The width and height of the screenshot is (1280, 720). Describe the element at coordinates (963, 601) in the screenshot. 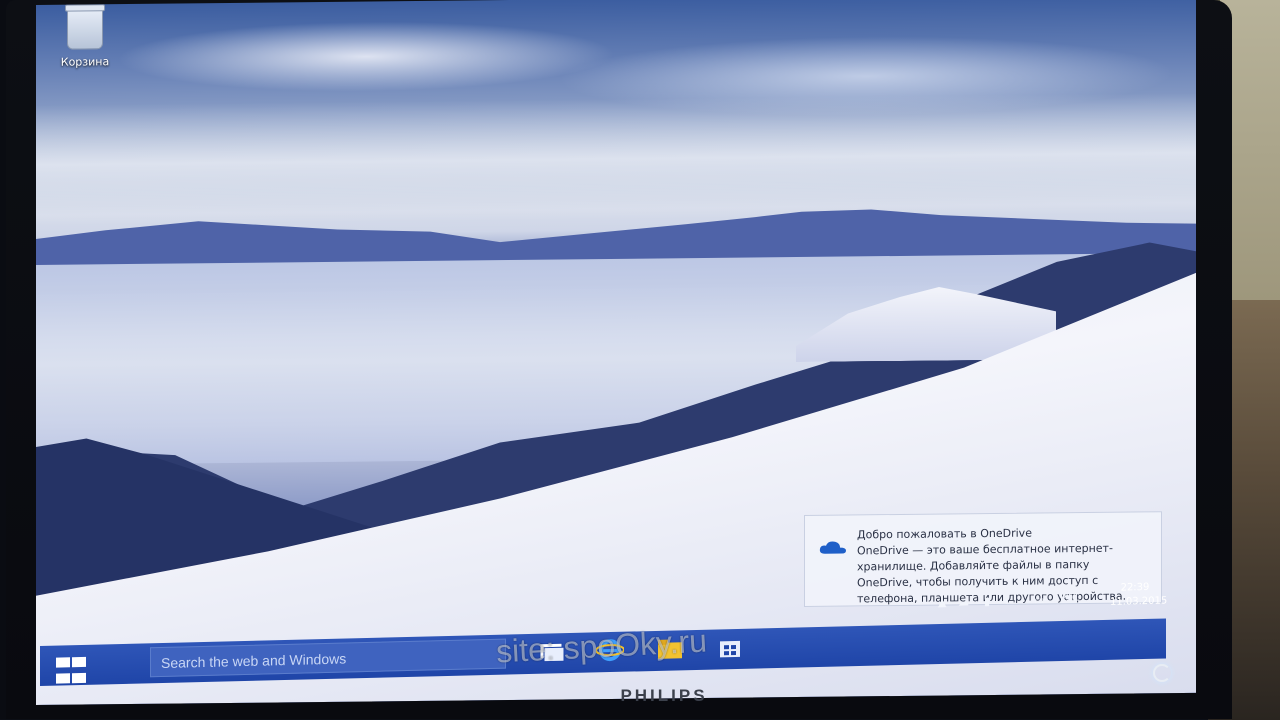

I see `onedrive-tray-icon: ☁` at that location.